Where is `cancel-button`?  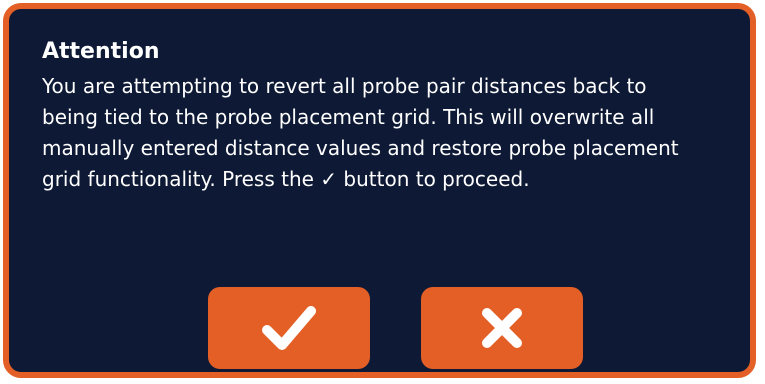 cancel-button is located at coordinates (502, 328).